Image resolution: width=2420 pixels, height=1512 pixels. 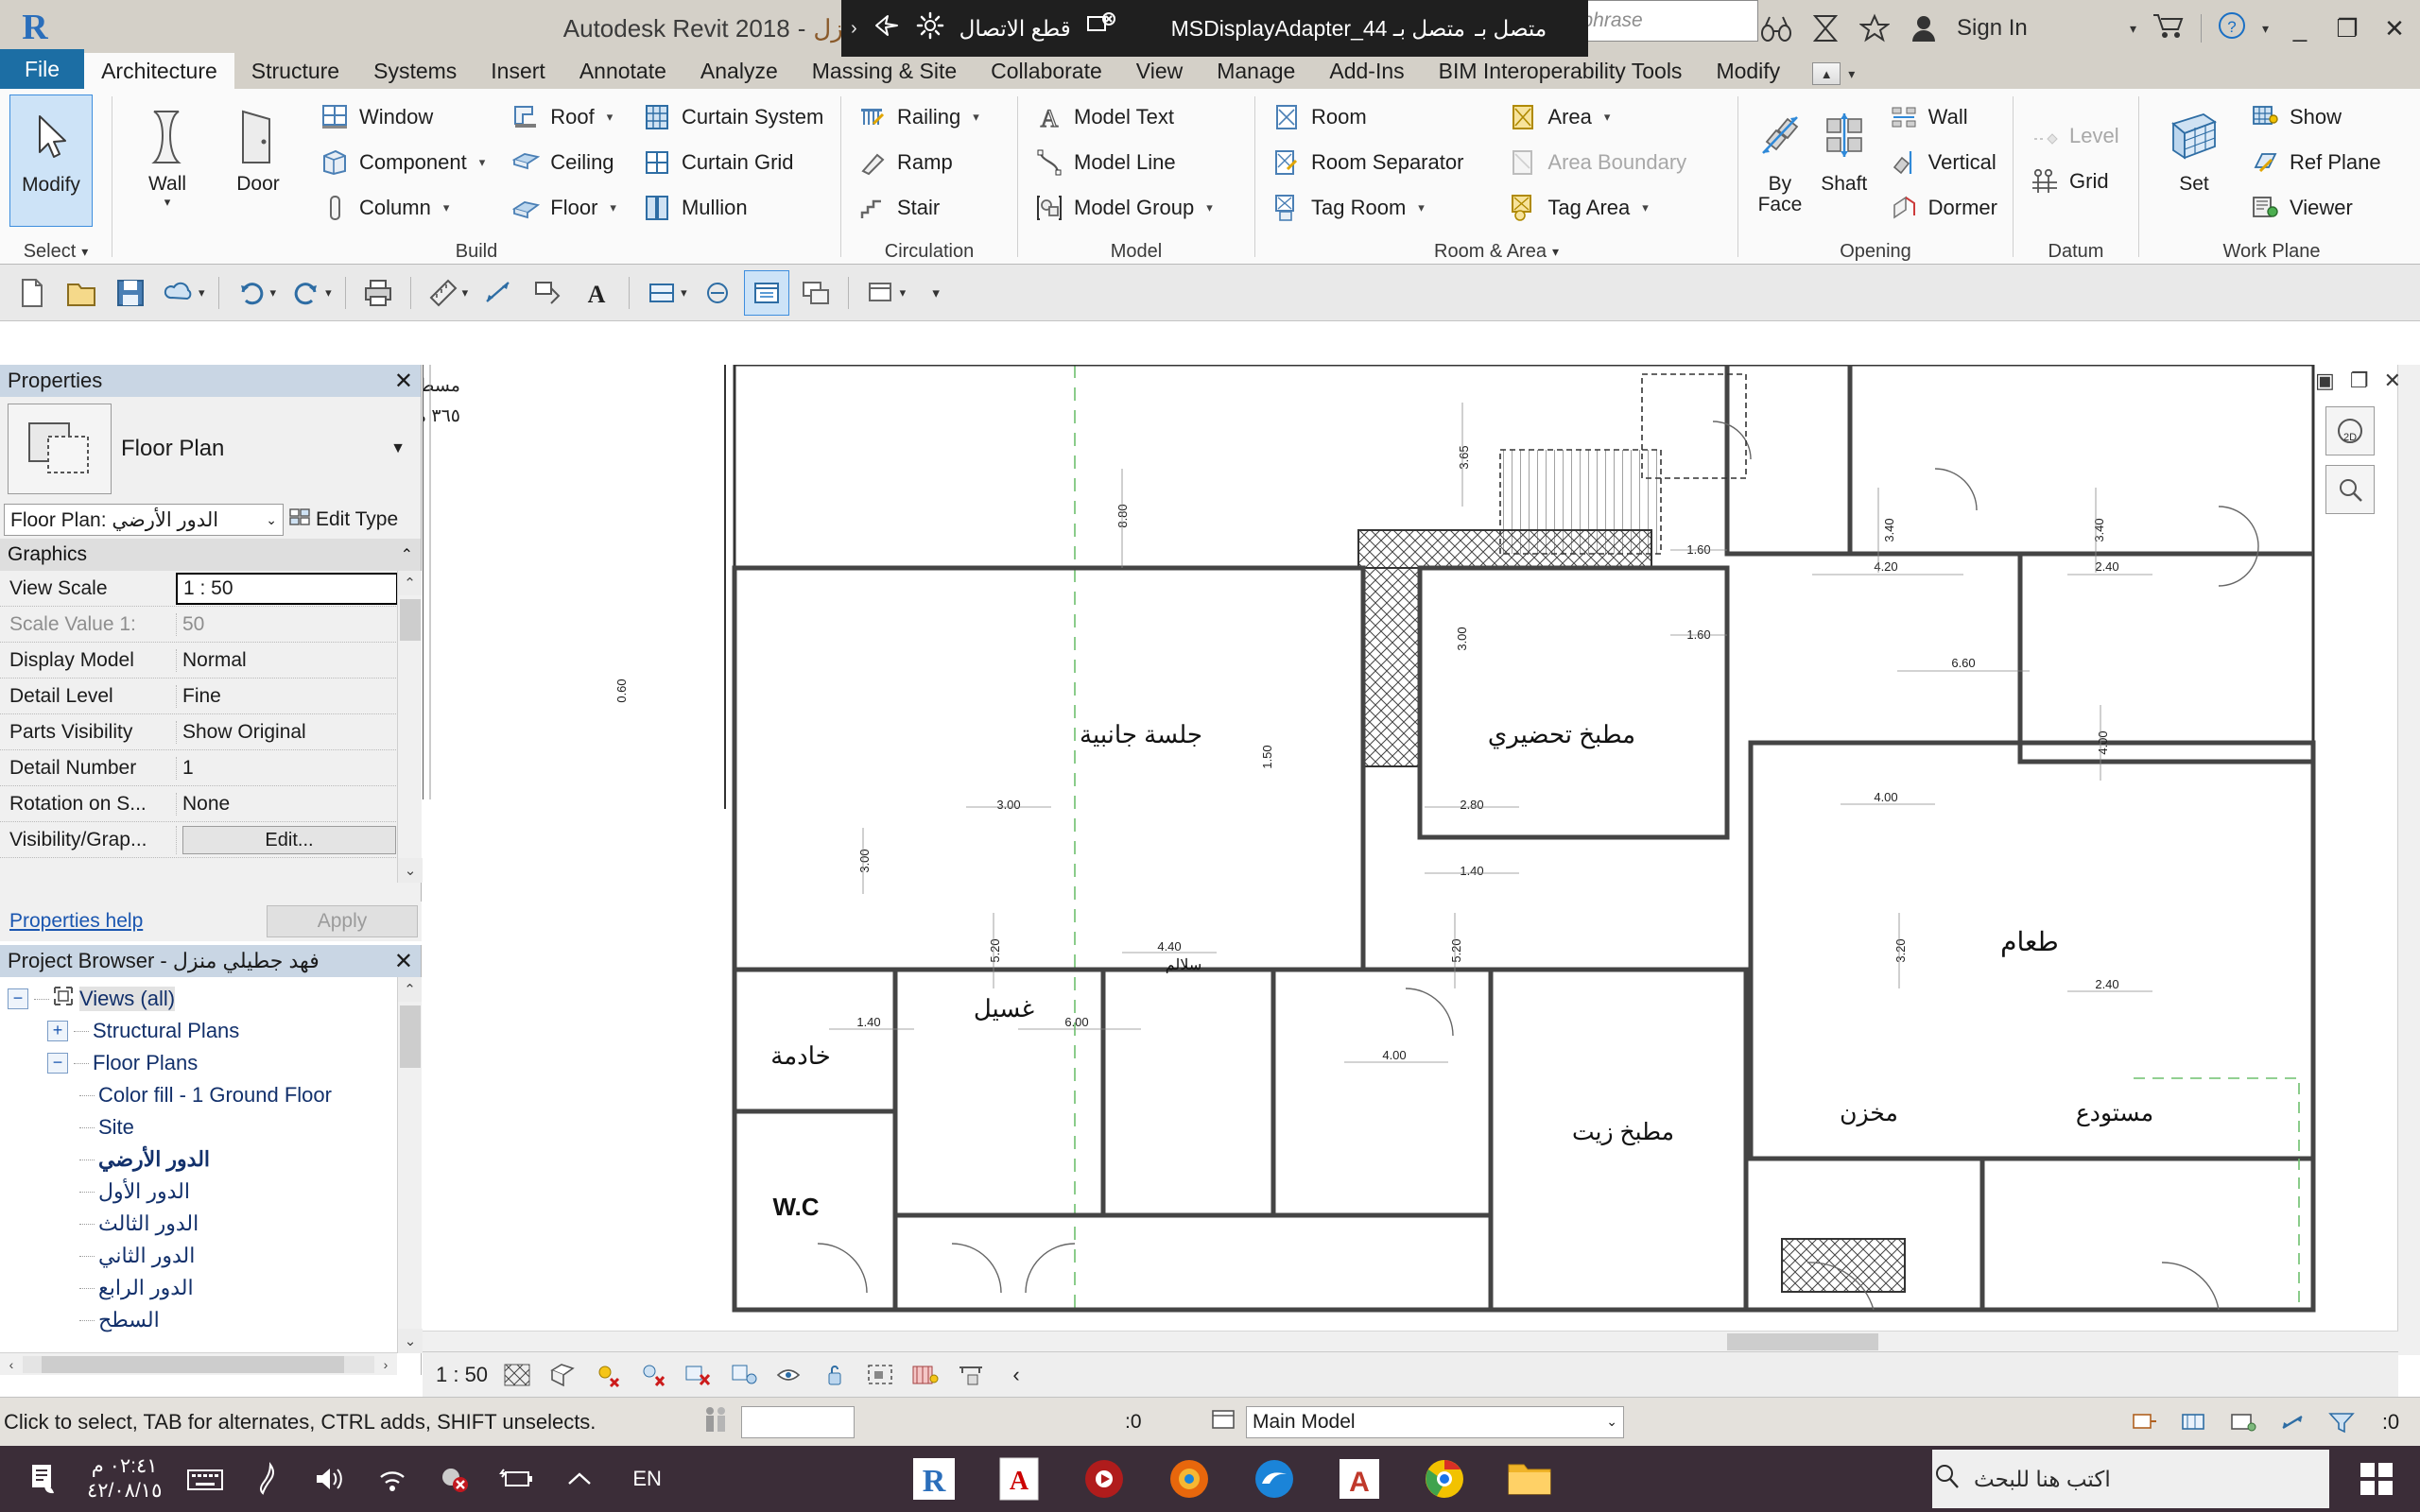 What do you see at coordinates (2131, 1479) in the screenshot?
I see `taskbar-search-box: اكتب هنا للبحث` at bounding box center [2131, 1479].